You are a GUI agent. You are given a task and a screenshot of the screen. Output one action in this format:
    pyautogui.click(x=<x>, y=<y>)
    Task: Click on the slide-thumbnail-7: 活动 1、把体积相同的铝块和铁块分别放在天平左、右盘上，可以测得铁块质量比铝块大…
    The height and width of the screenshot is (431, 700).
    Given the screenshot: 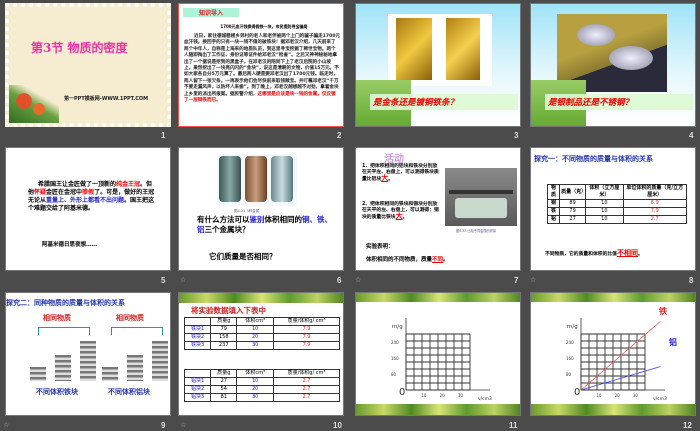 What is the action you would take?
    pyautogui.click(x=438, y=209)
    